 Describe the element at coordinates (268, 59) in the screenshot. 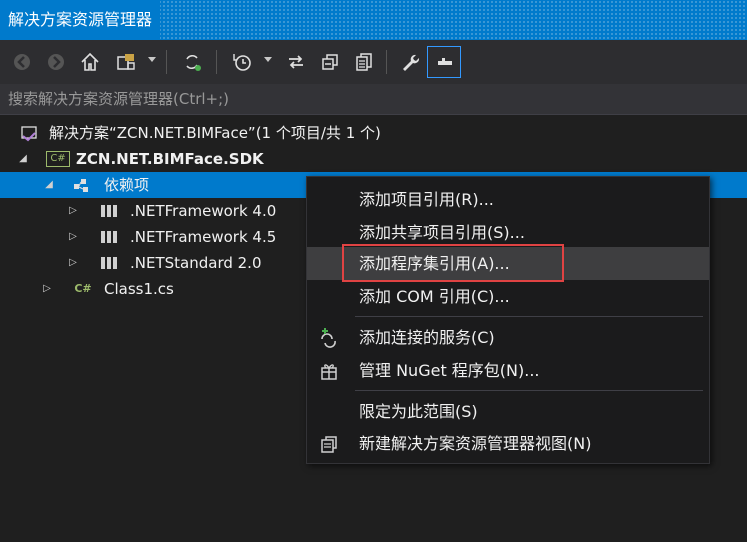

I see `pending-changes-dropdown-icon` at that location.